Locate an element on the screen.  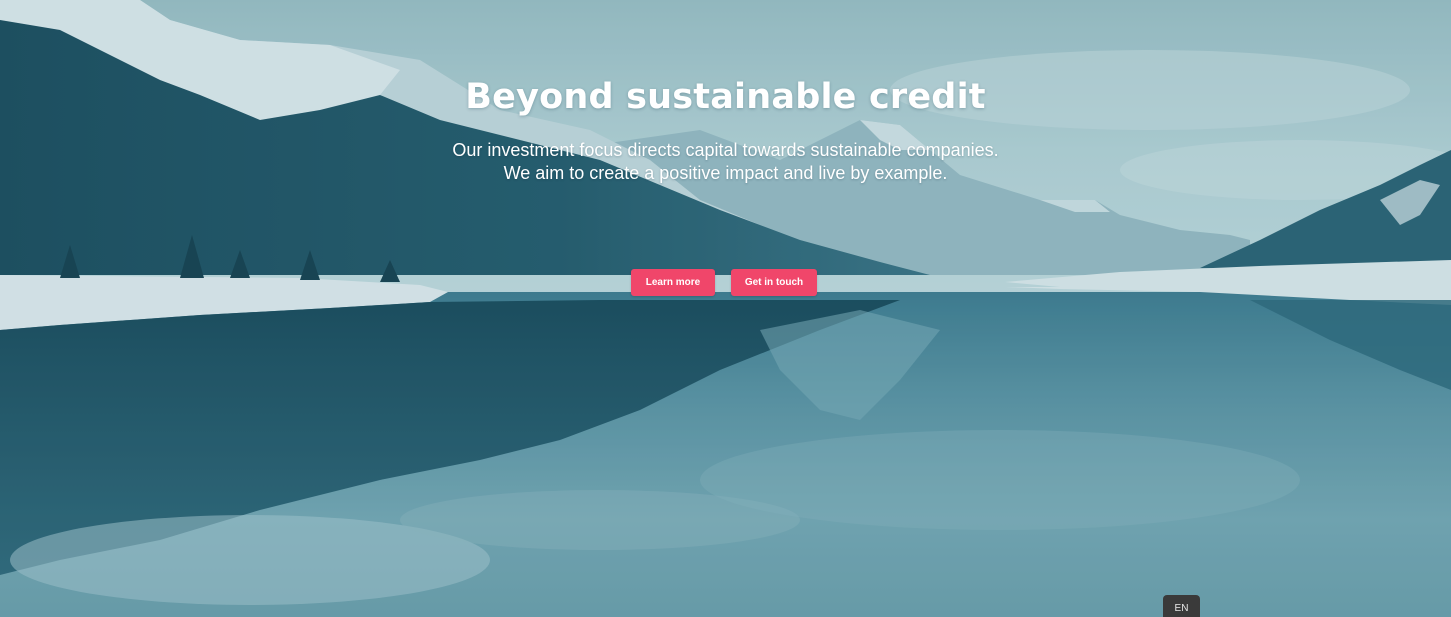
learn-more-button: Learn more is located at coordinates (673, 282).